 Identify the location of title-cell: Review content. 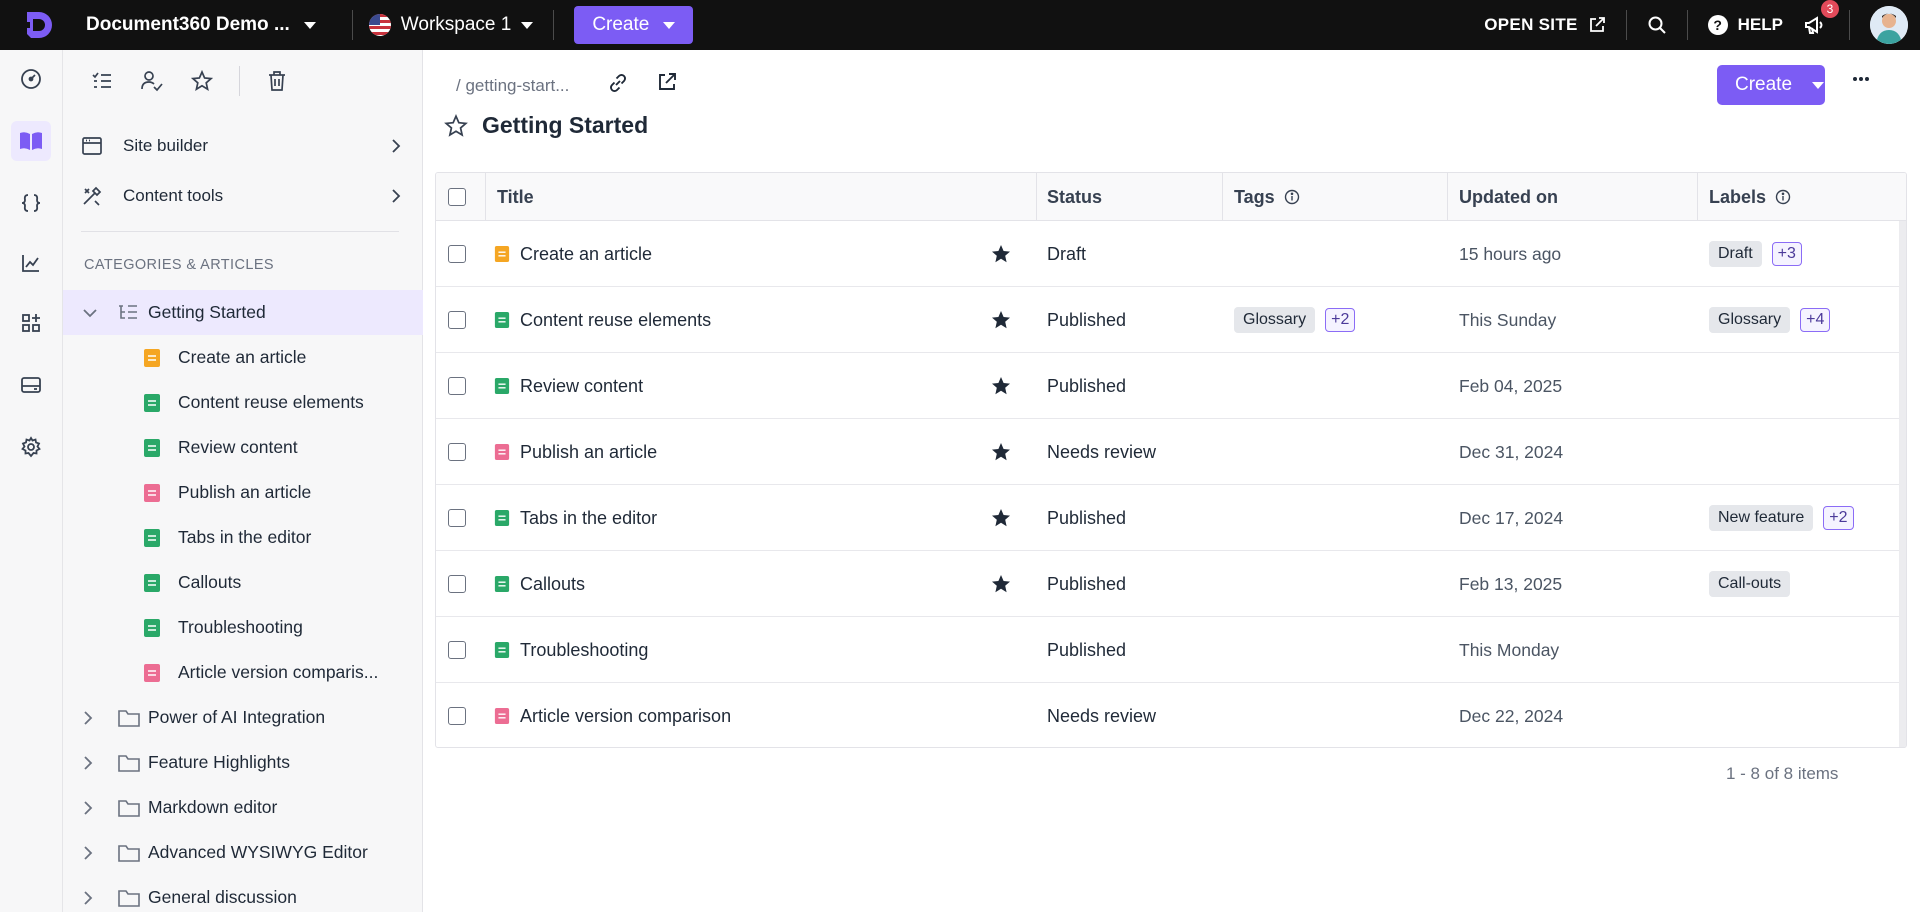
(568, 386).